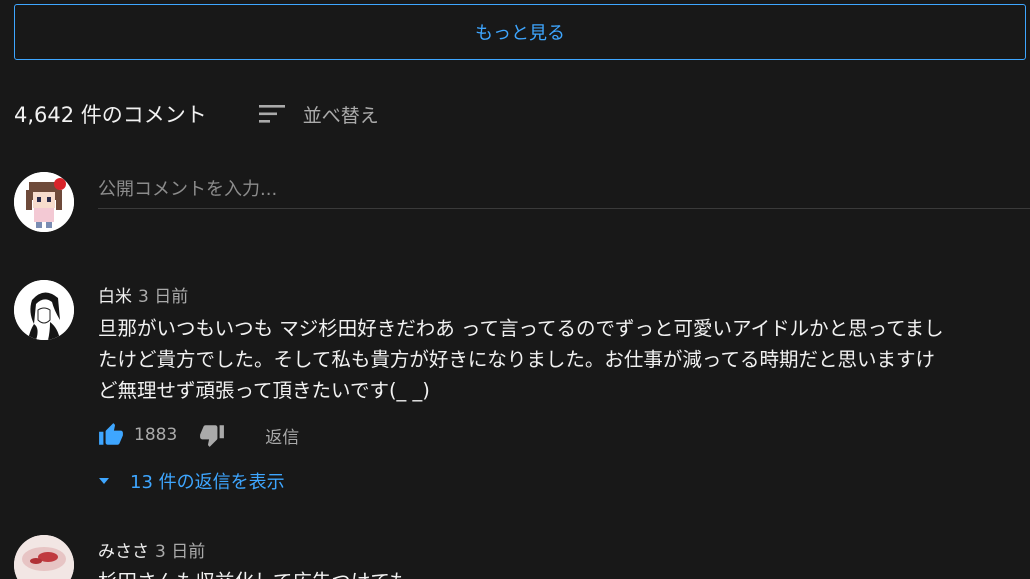 This screenshot has height=579, width=1030. What do you see at coordinates (151, 549) in the screenshot?
I see `comment-header: みささ 3 日前` at bounding box center [151, 549].